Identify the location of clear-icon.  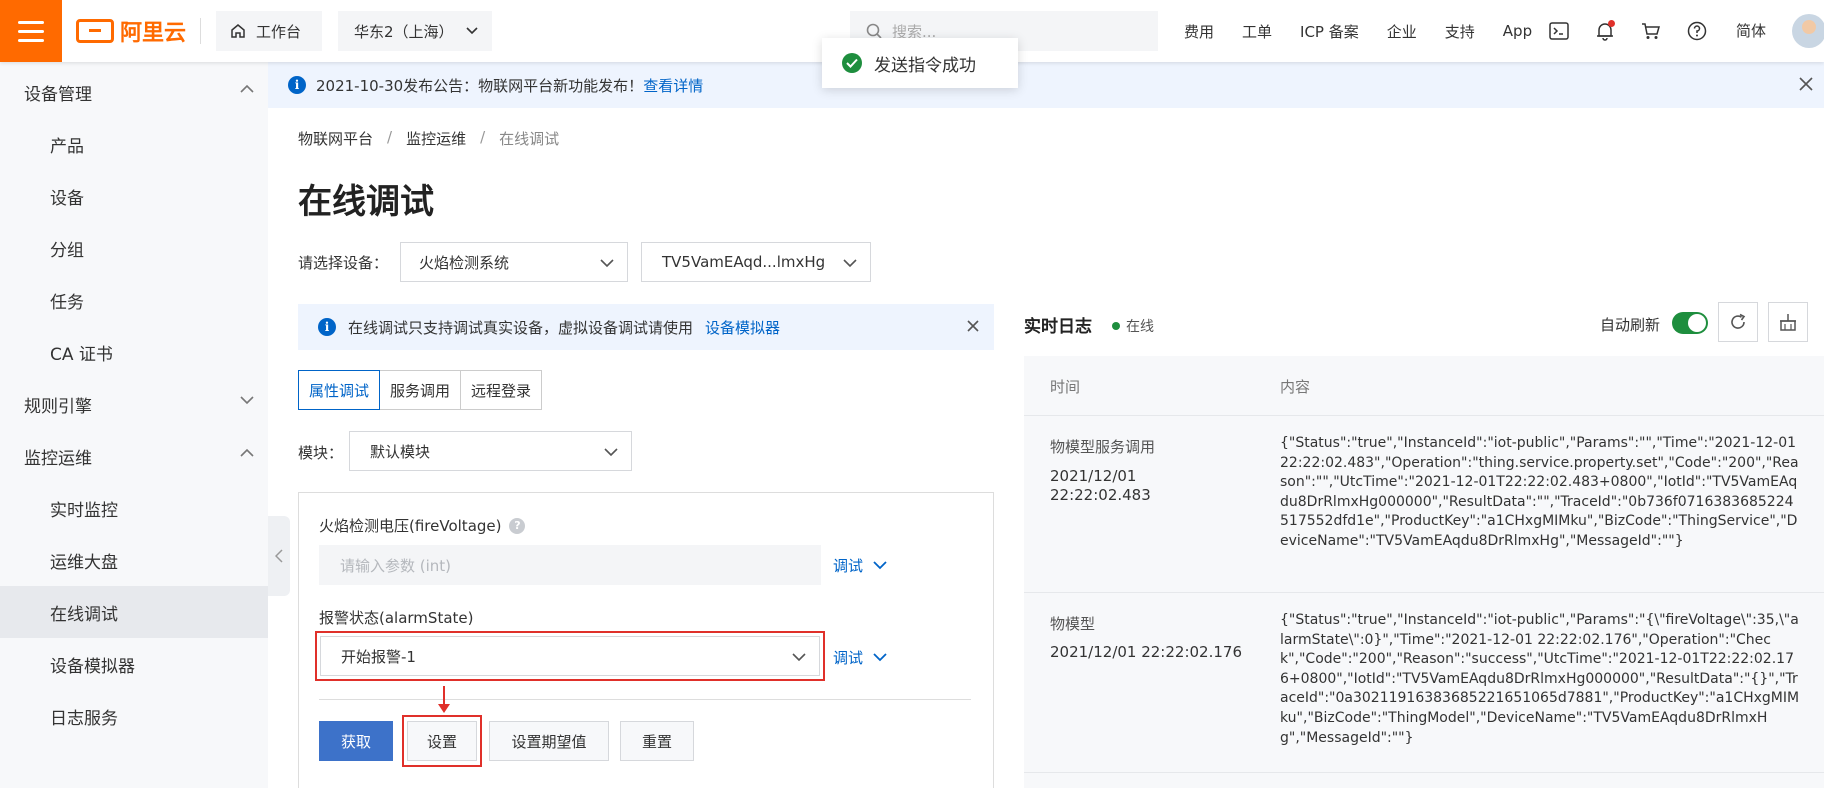
(1788, 322).